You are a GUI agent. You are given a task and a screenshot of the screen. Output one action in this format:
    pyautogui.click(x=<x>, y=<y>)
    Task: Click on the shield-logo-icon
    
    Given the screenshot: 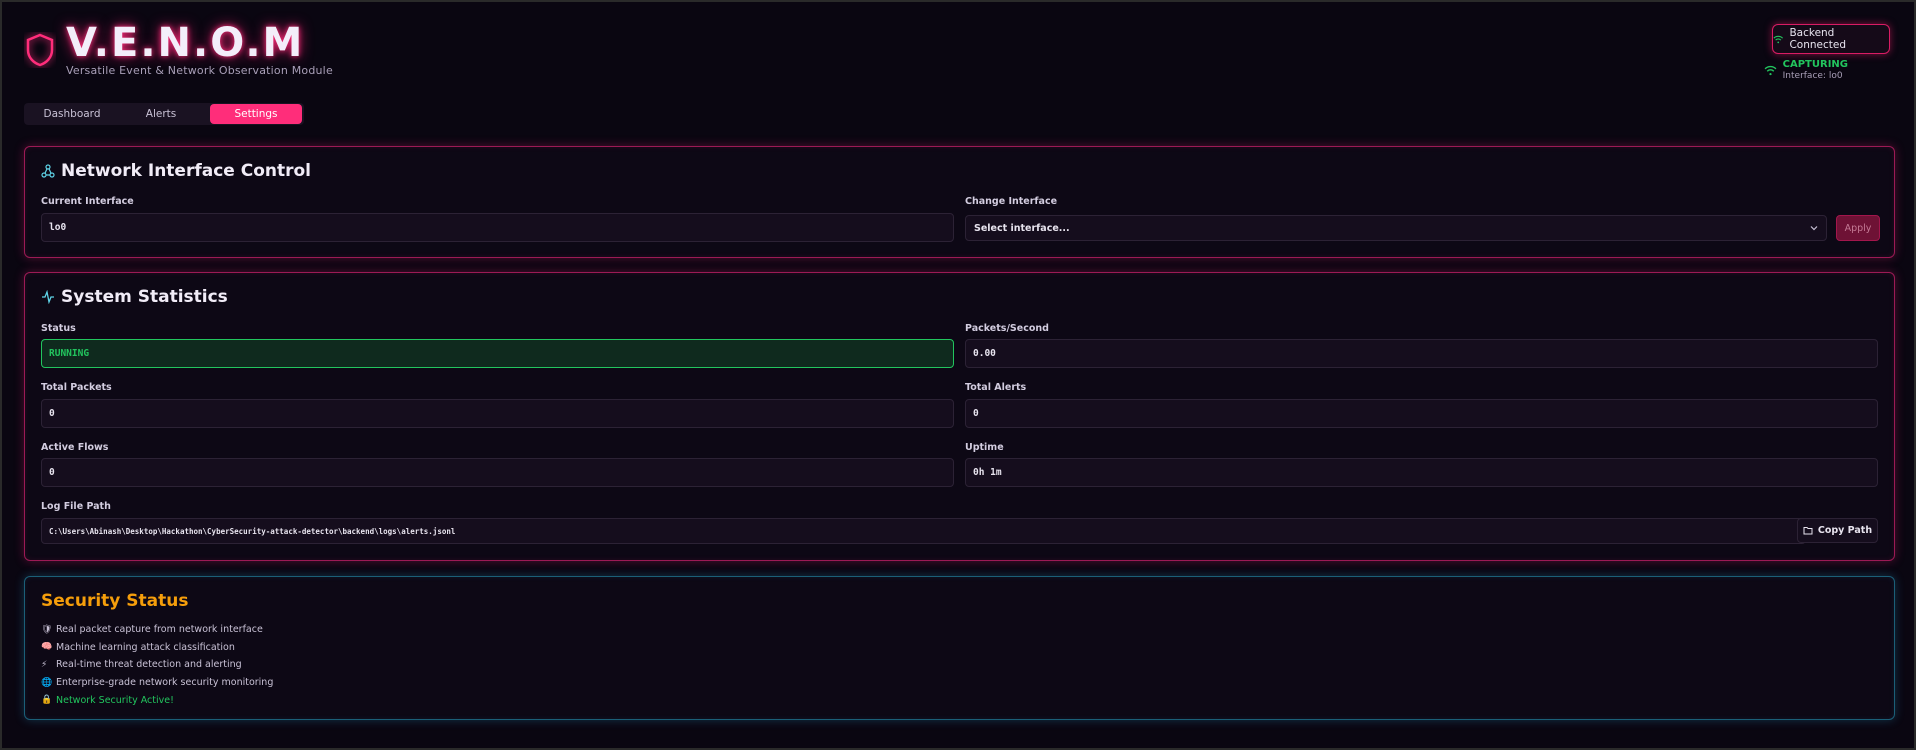 What is the action you would take?
    pyautogui.click(x=40, y=50)
    